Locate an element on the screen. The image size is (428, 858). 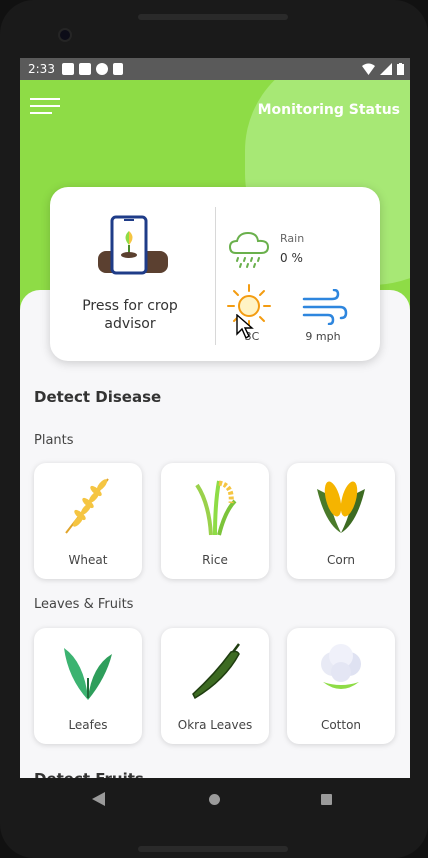
plant-label: Corn is located at coordinates (341, 560).